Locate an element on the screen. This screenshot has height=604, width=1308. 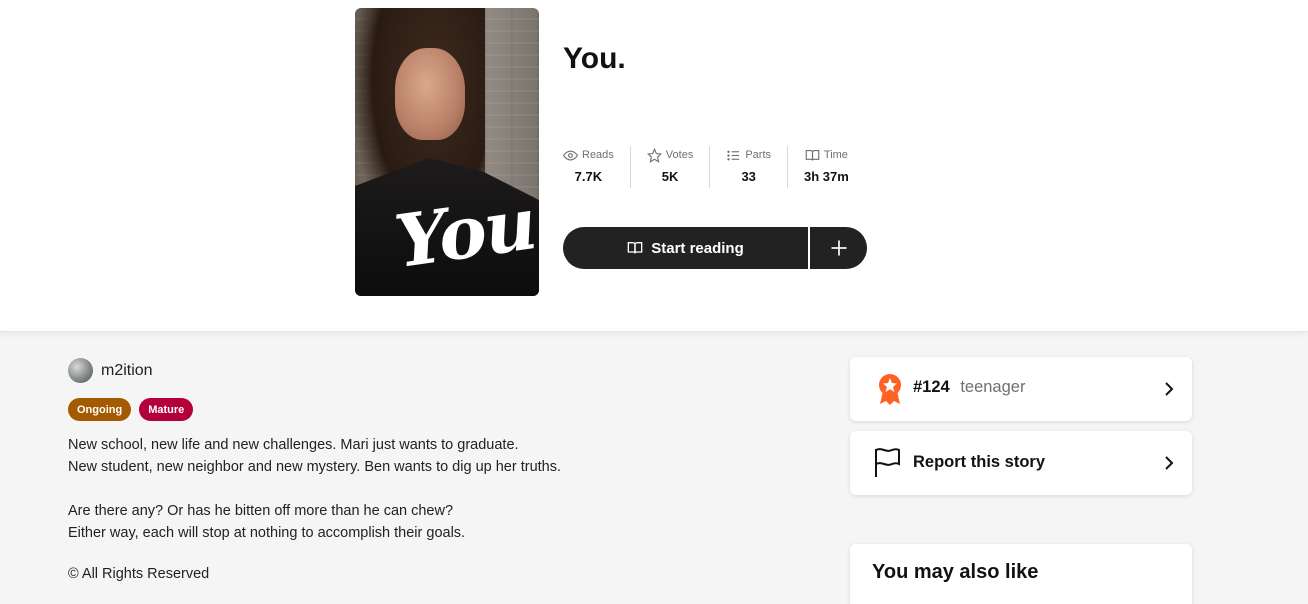
stat-reads-label: Reads is located at coordinates (598, 155).